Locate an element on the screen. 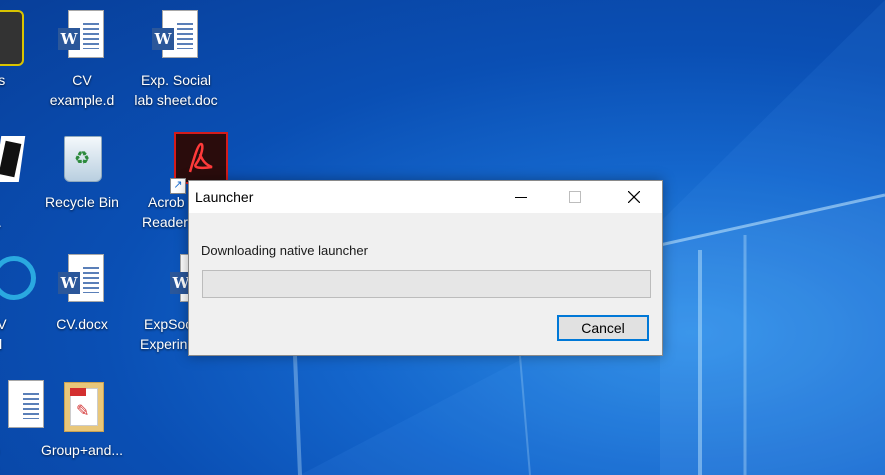  minimize-icon is located at coordinates (521, 197).